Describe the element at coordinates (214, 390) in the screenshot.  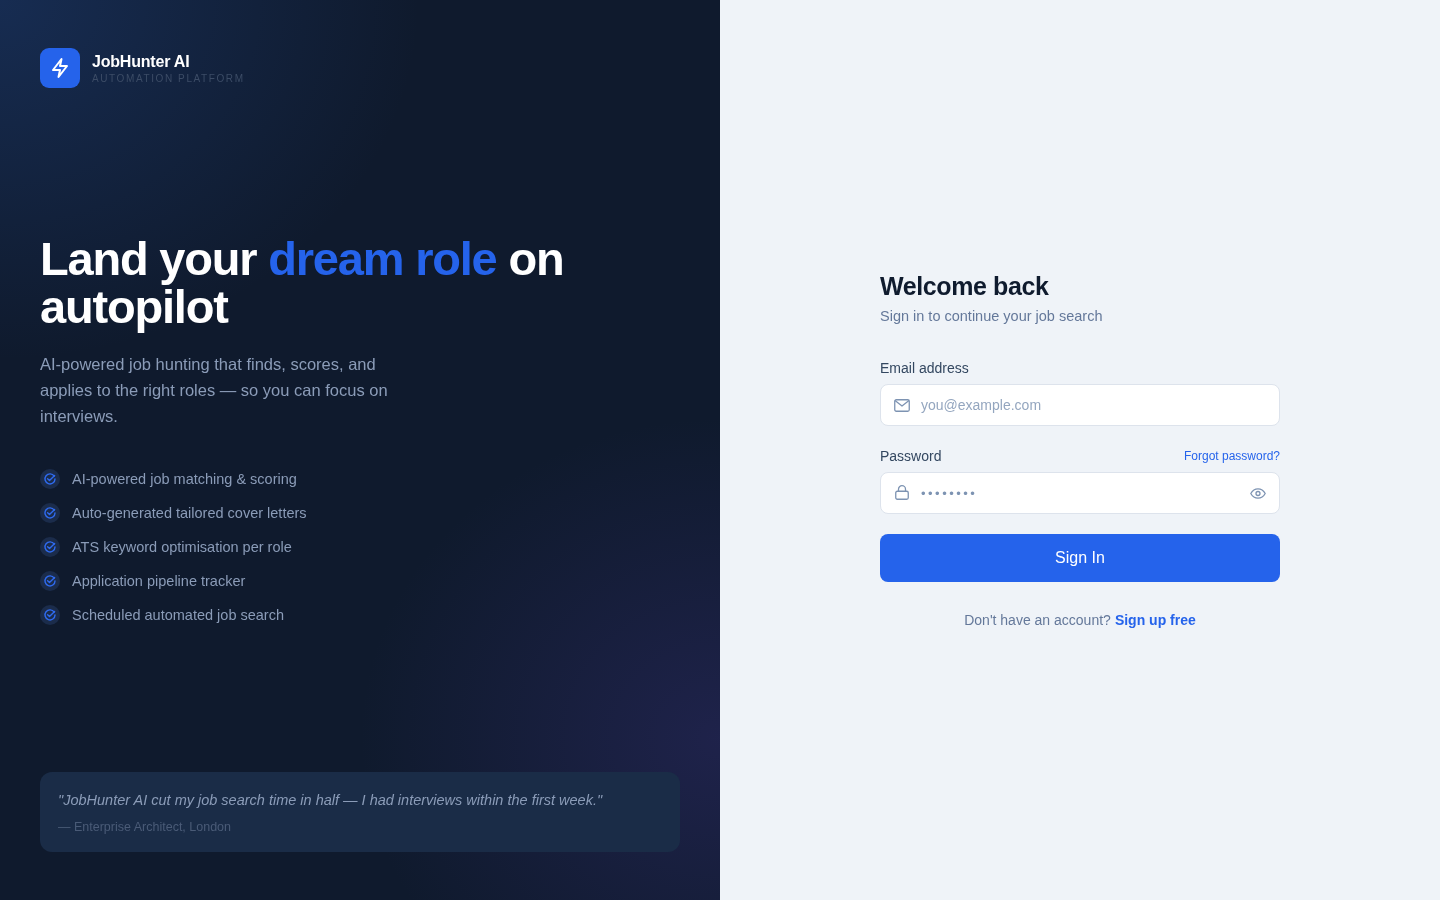
I see `hero-description: AI-powered job hunting that finds, scores, and applies to the right roles — so you can focus on interviews.` at that location.